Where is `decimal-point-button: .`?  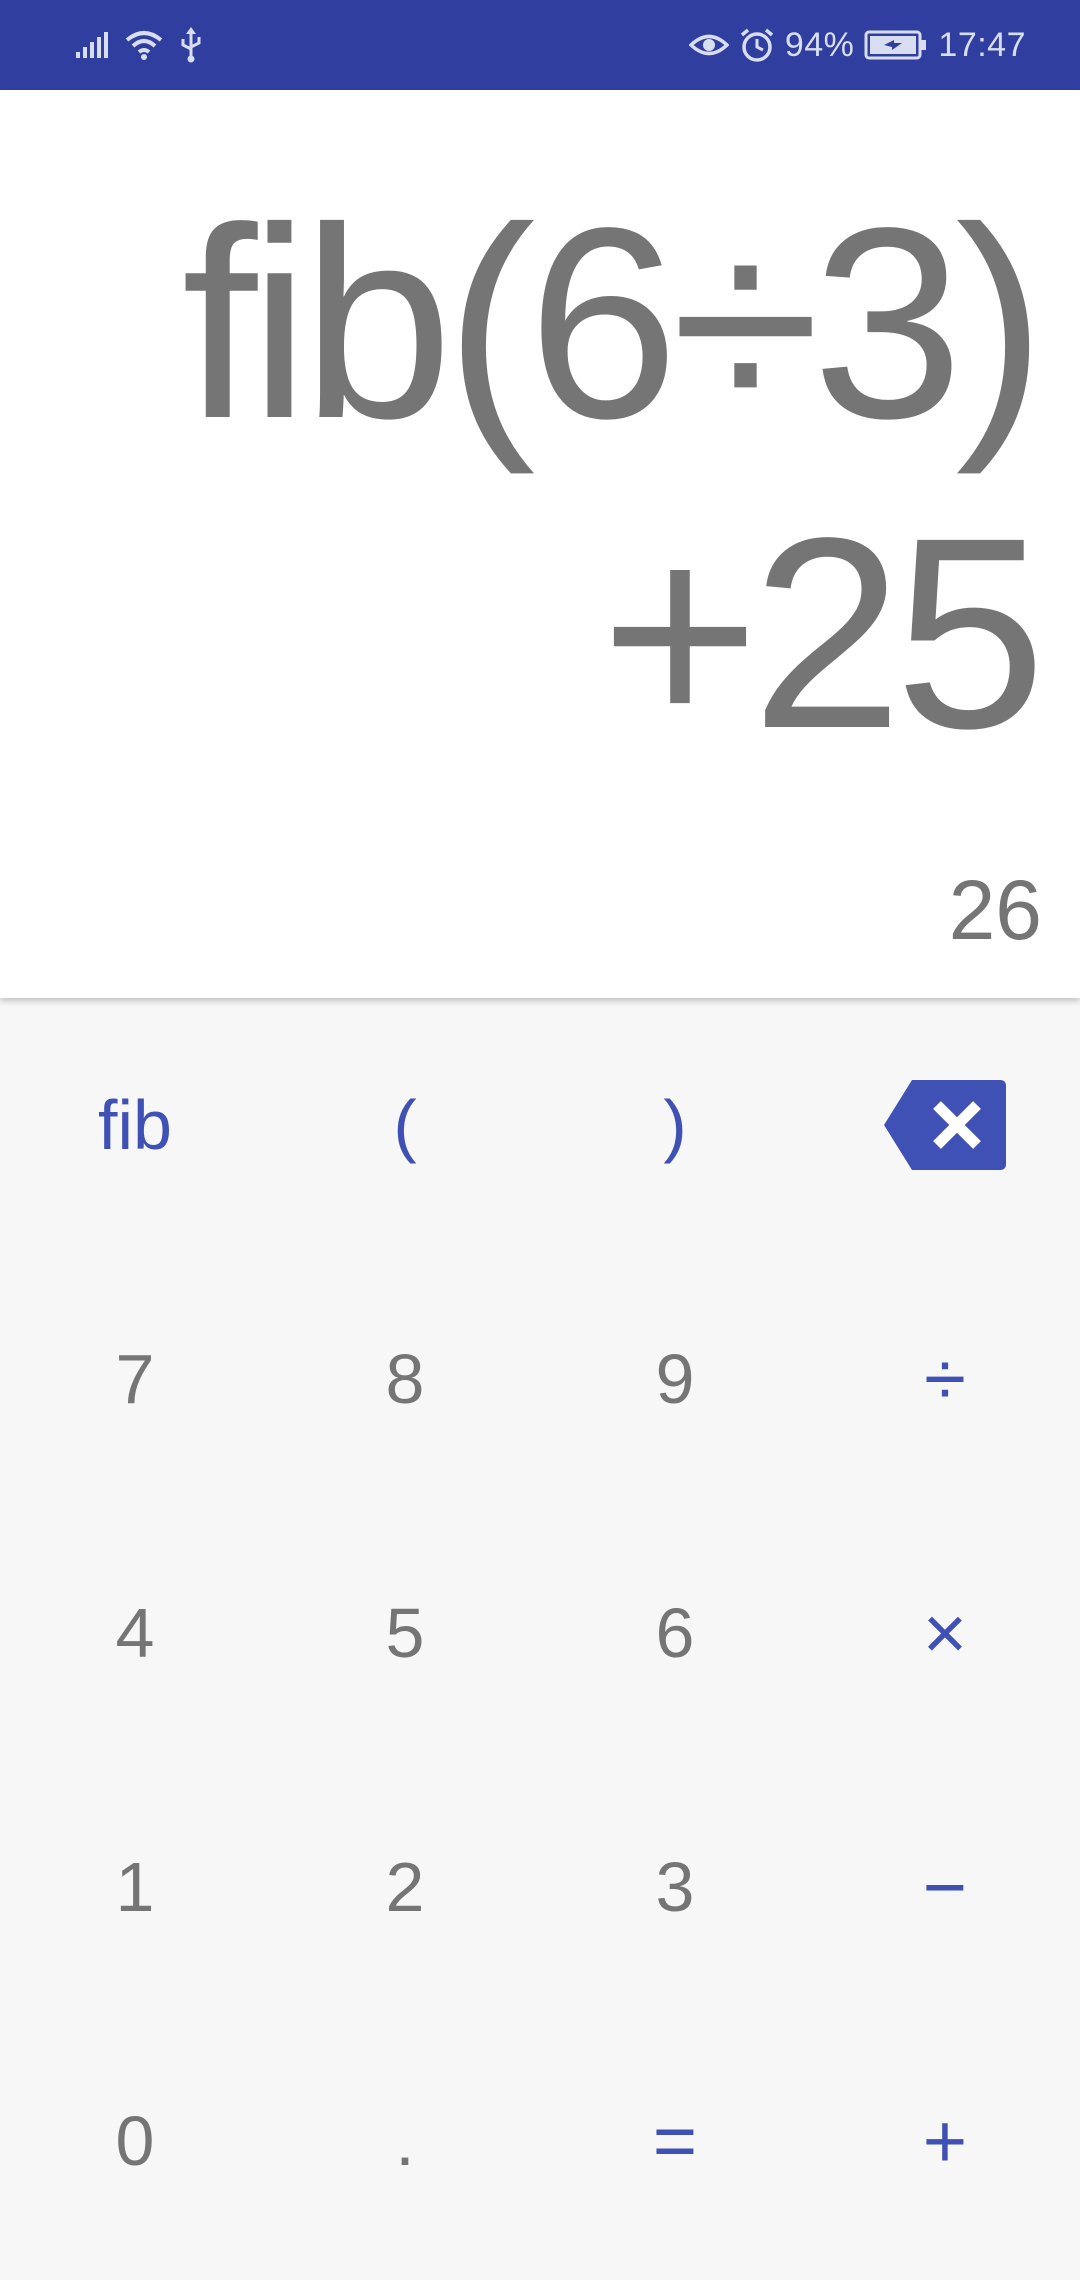
decimal-point-button: . is located at coordinates (405, 2141).